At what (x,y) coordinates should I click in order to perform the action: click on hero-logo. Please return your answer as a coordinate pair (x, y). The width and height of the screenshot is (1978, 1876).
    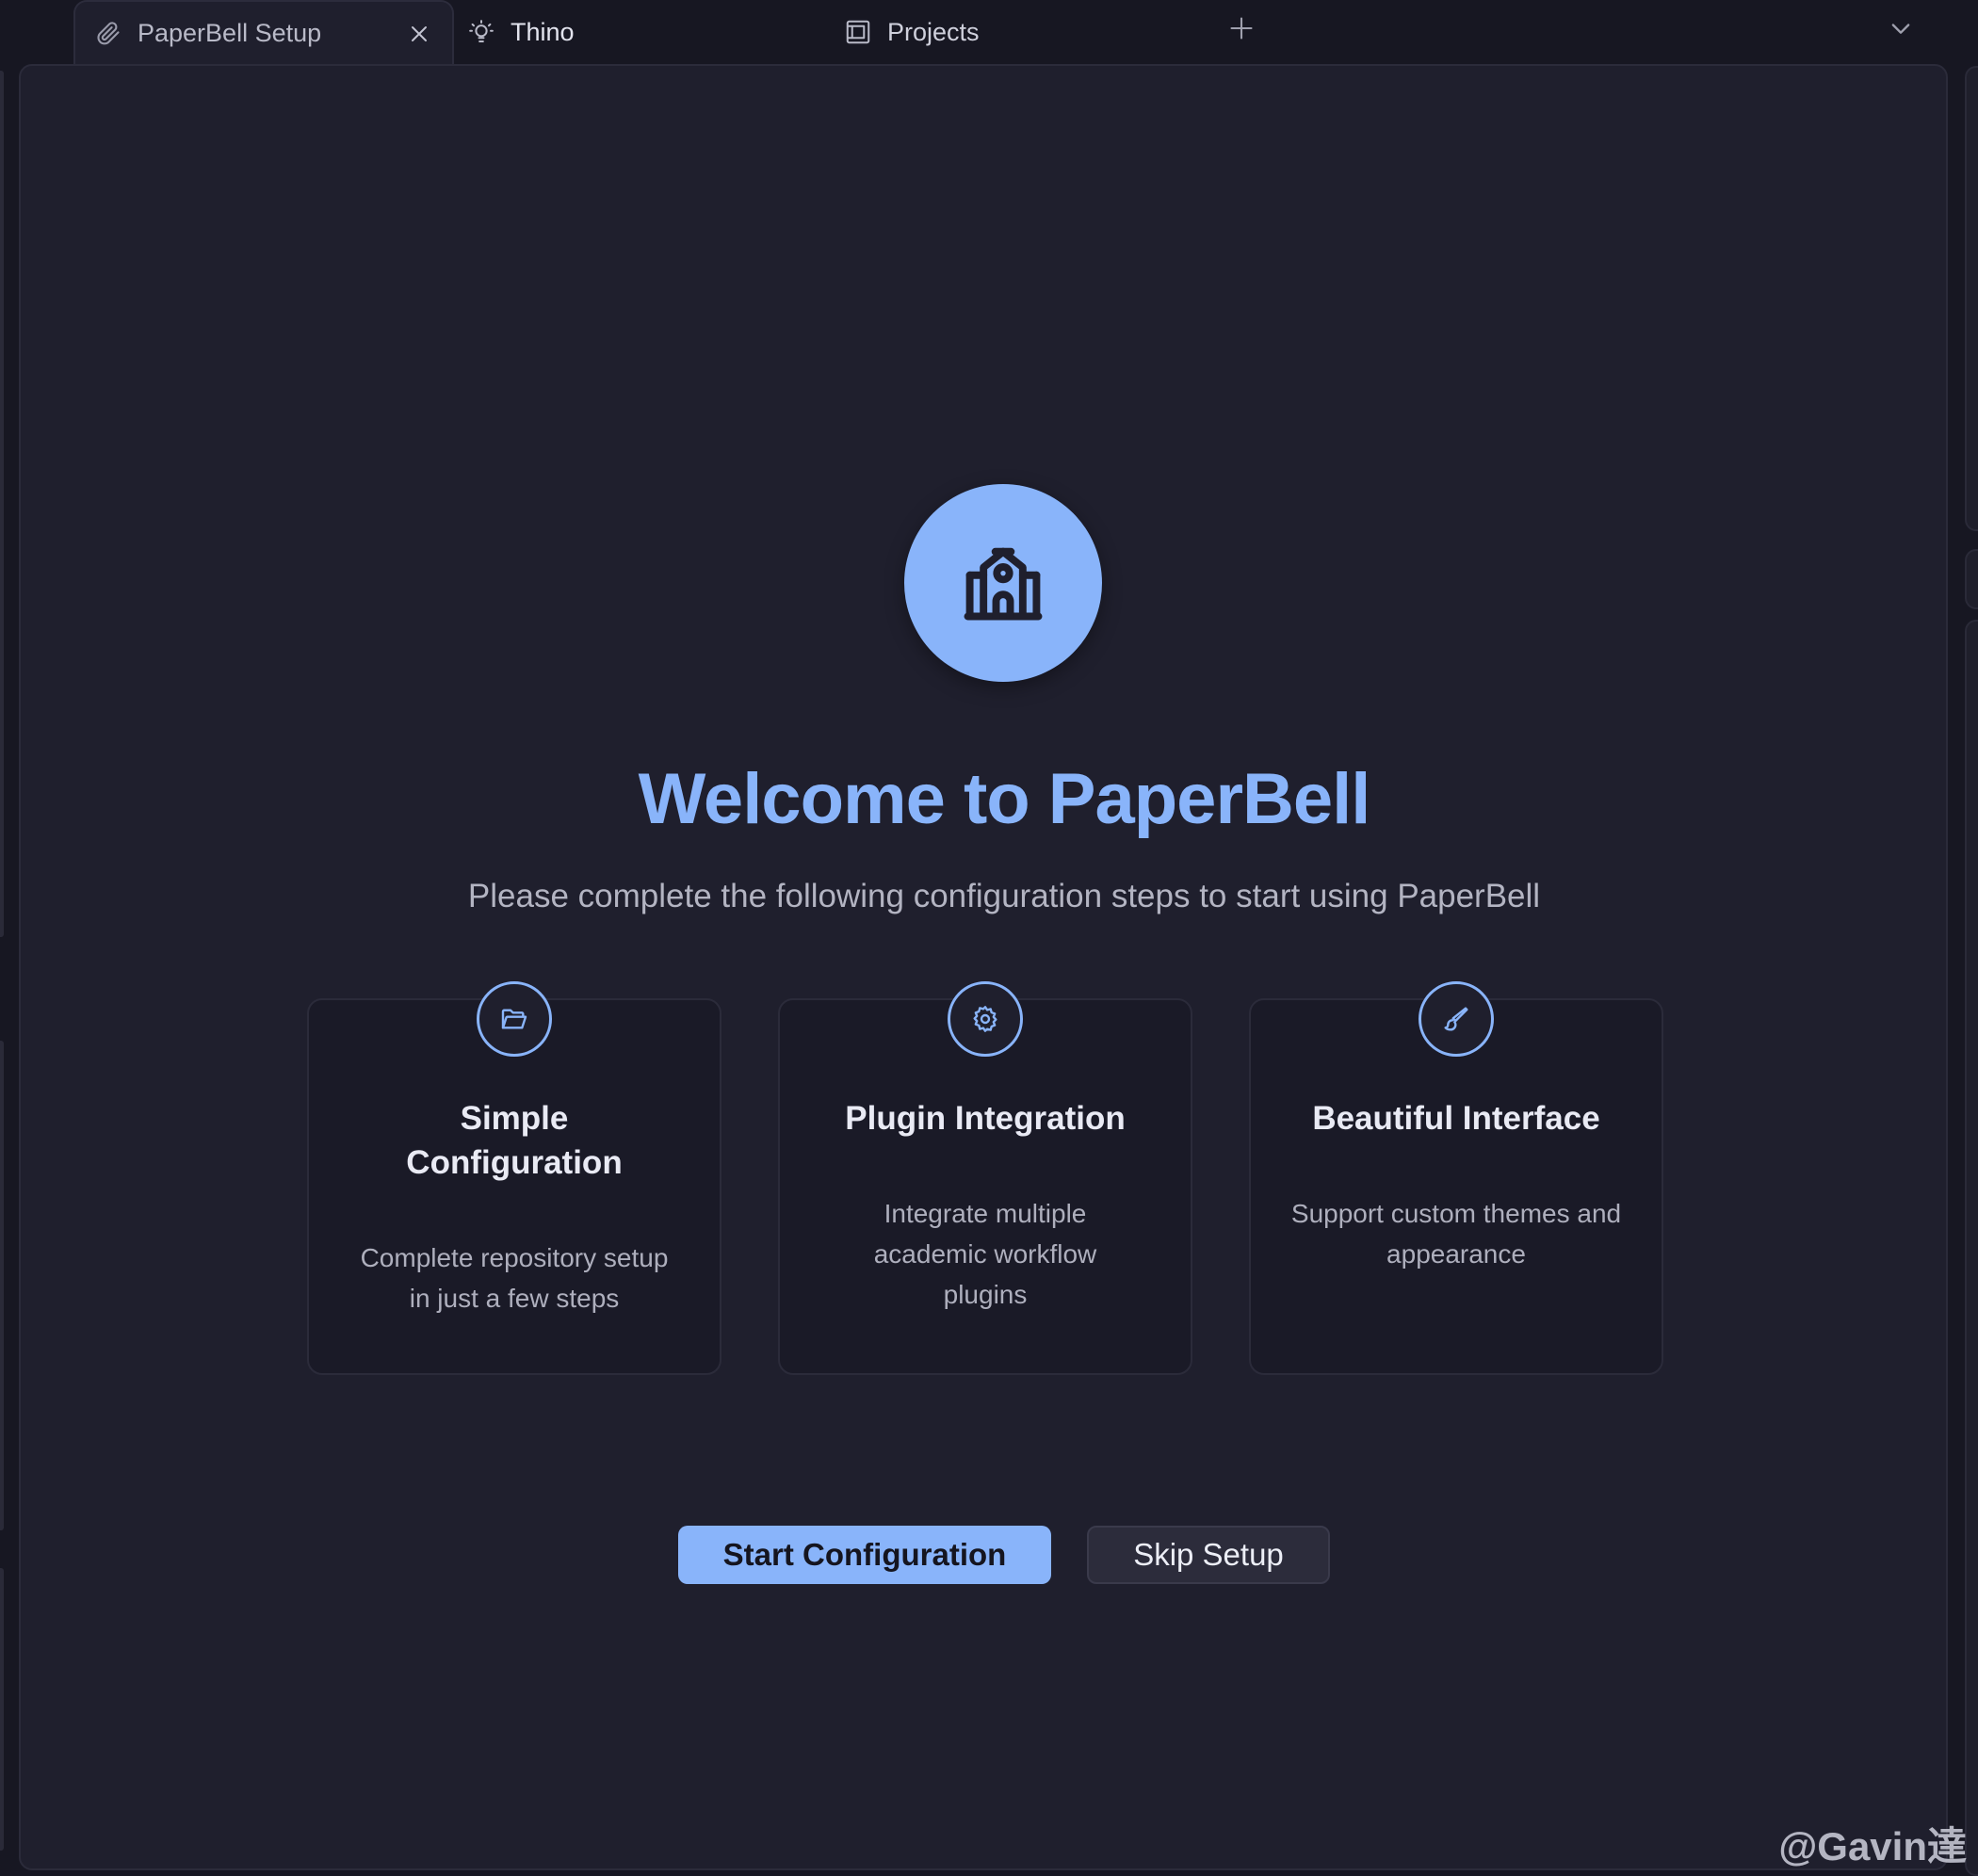
    Looking at the image, I should click on (1003, 583).